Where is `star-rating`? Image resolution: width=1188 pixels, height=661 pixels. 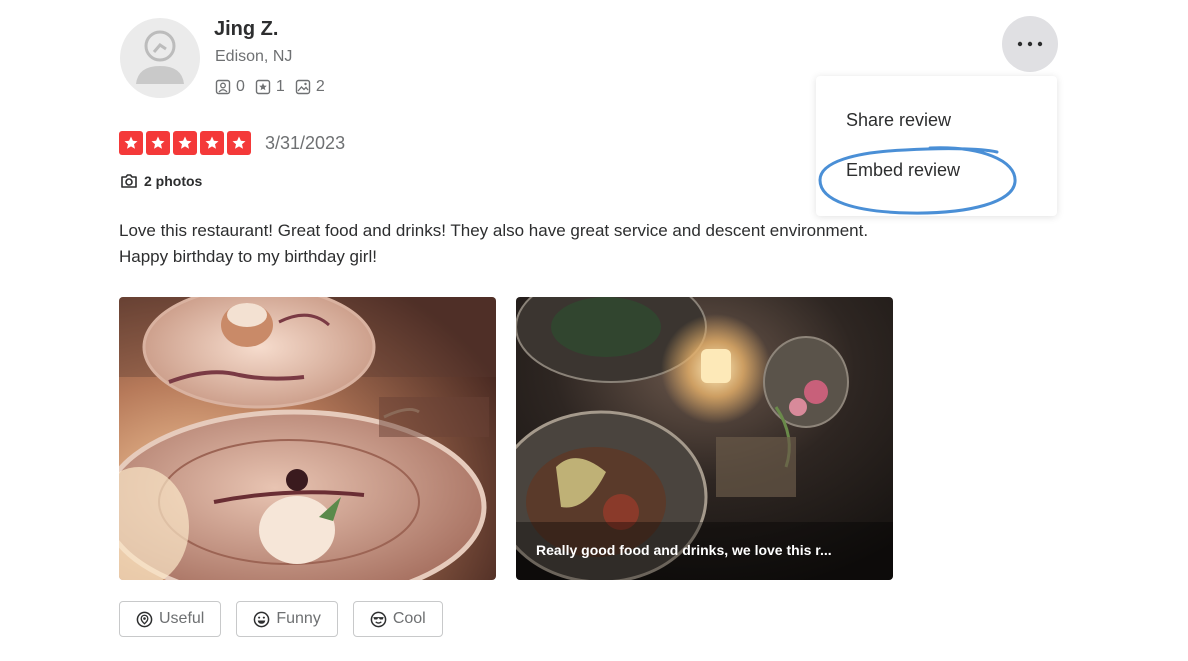
star-rating is located at coordinates (185, 143).